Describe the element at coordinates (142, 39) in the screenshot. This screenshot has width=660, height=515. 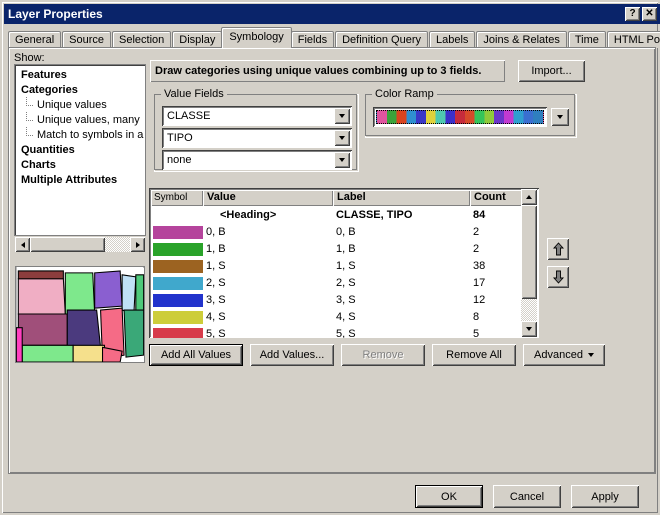
I see `tab-selection: Selection` at that location.